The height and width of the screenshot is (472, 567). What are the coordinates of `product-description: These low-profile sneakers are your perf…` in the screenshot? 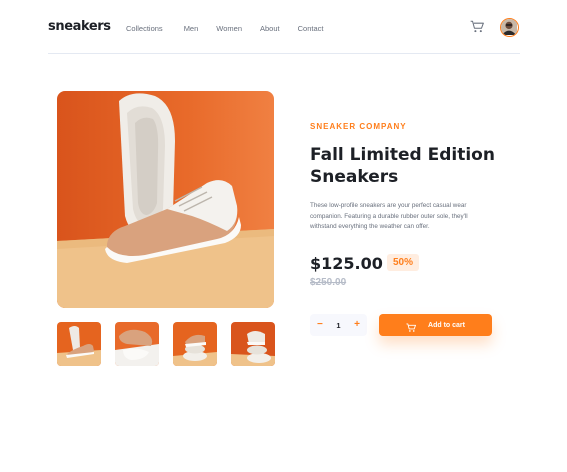 It's located at (389, 216).